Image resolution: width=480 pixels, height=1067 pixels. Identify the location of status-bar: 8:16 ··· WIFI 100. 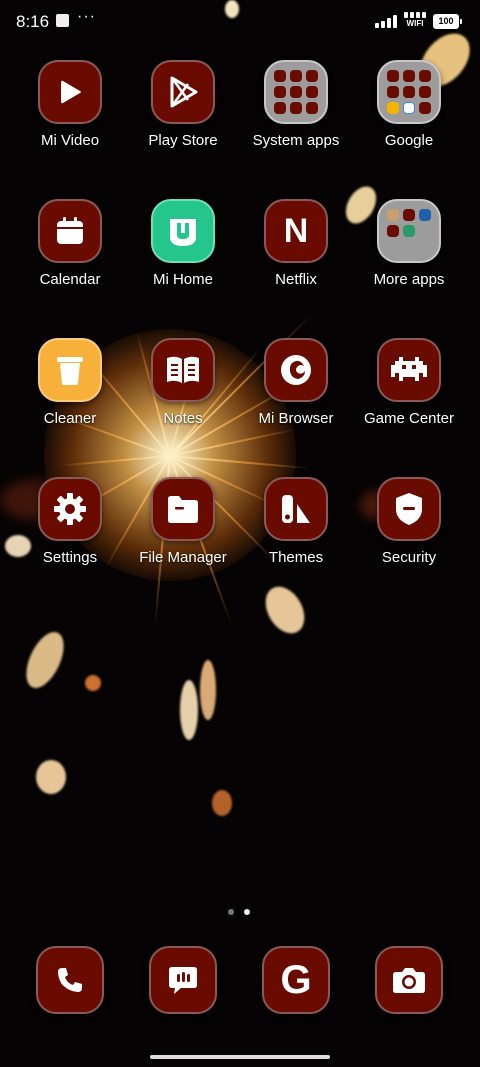
(240, 22).